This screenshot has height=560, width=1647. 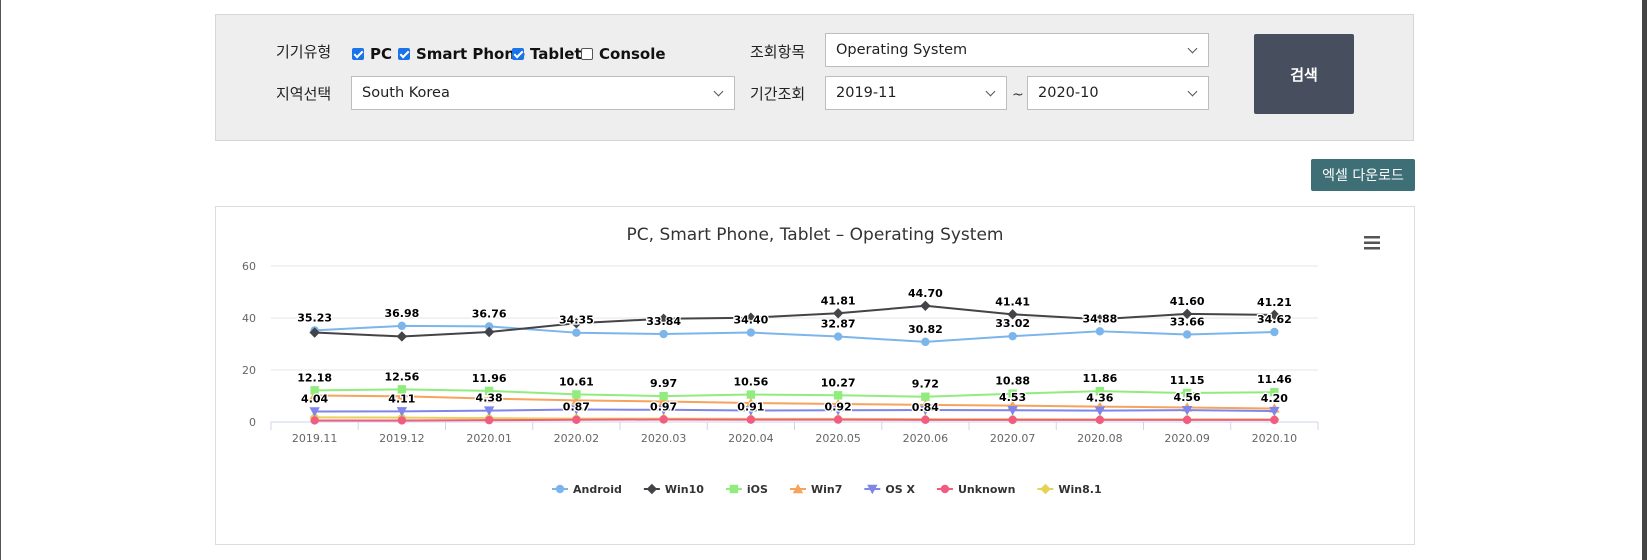 What do you see at coordinates (902, 50) in the screenshot?
I see `query-item-value: Operating System` at bounding box center [902, 50].